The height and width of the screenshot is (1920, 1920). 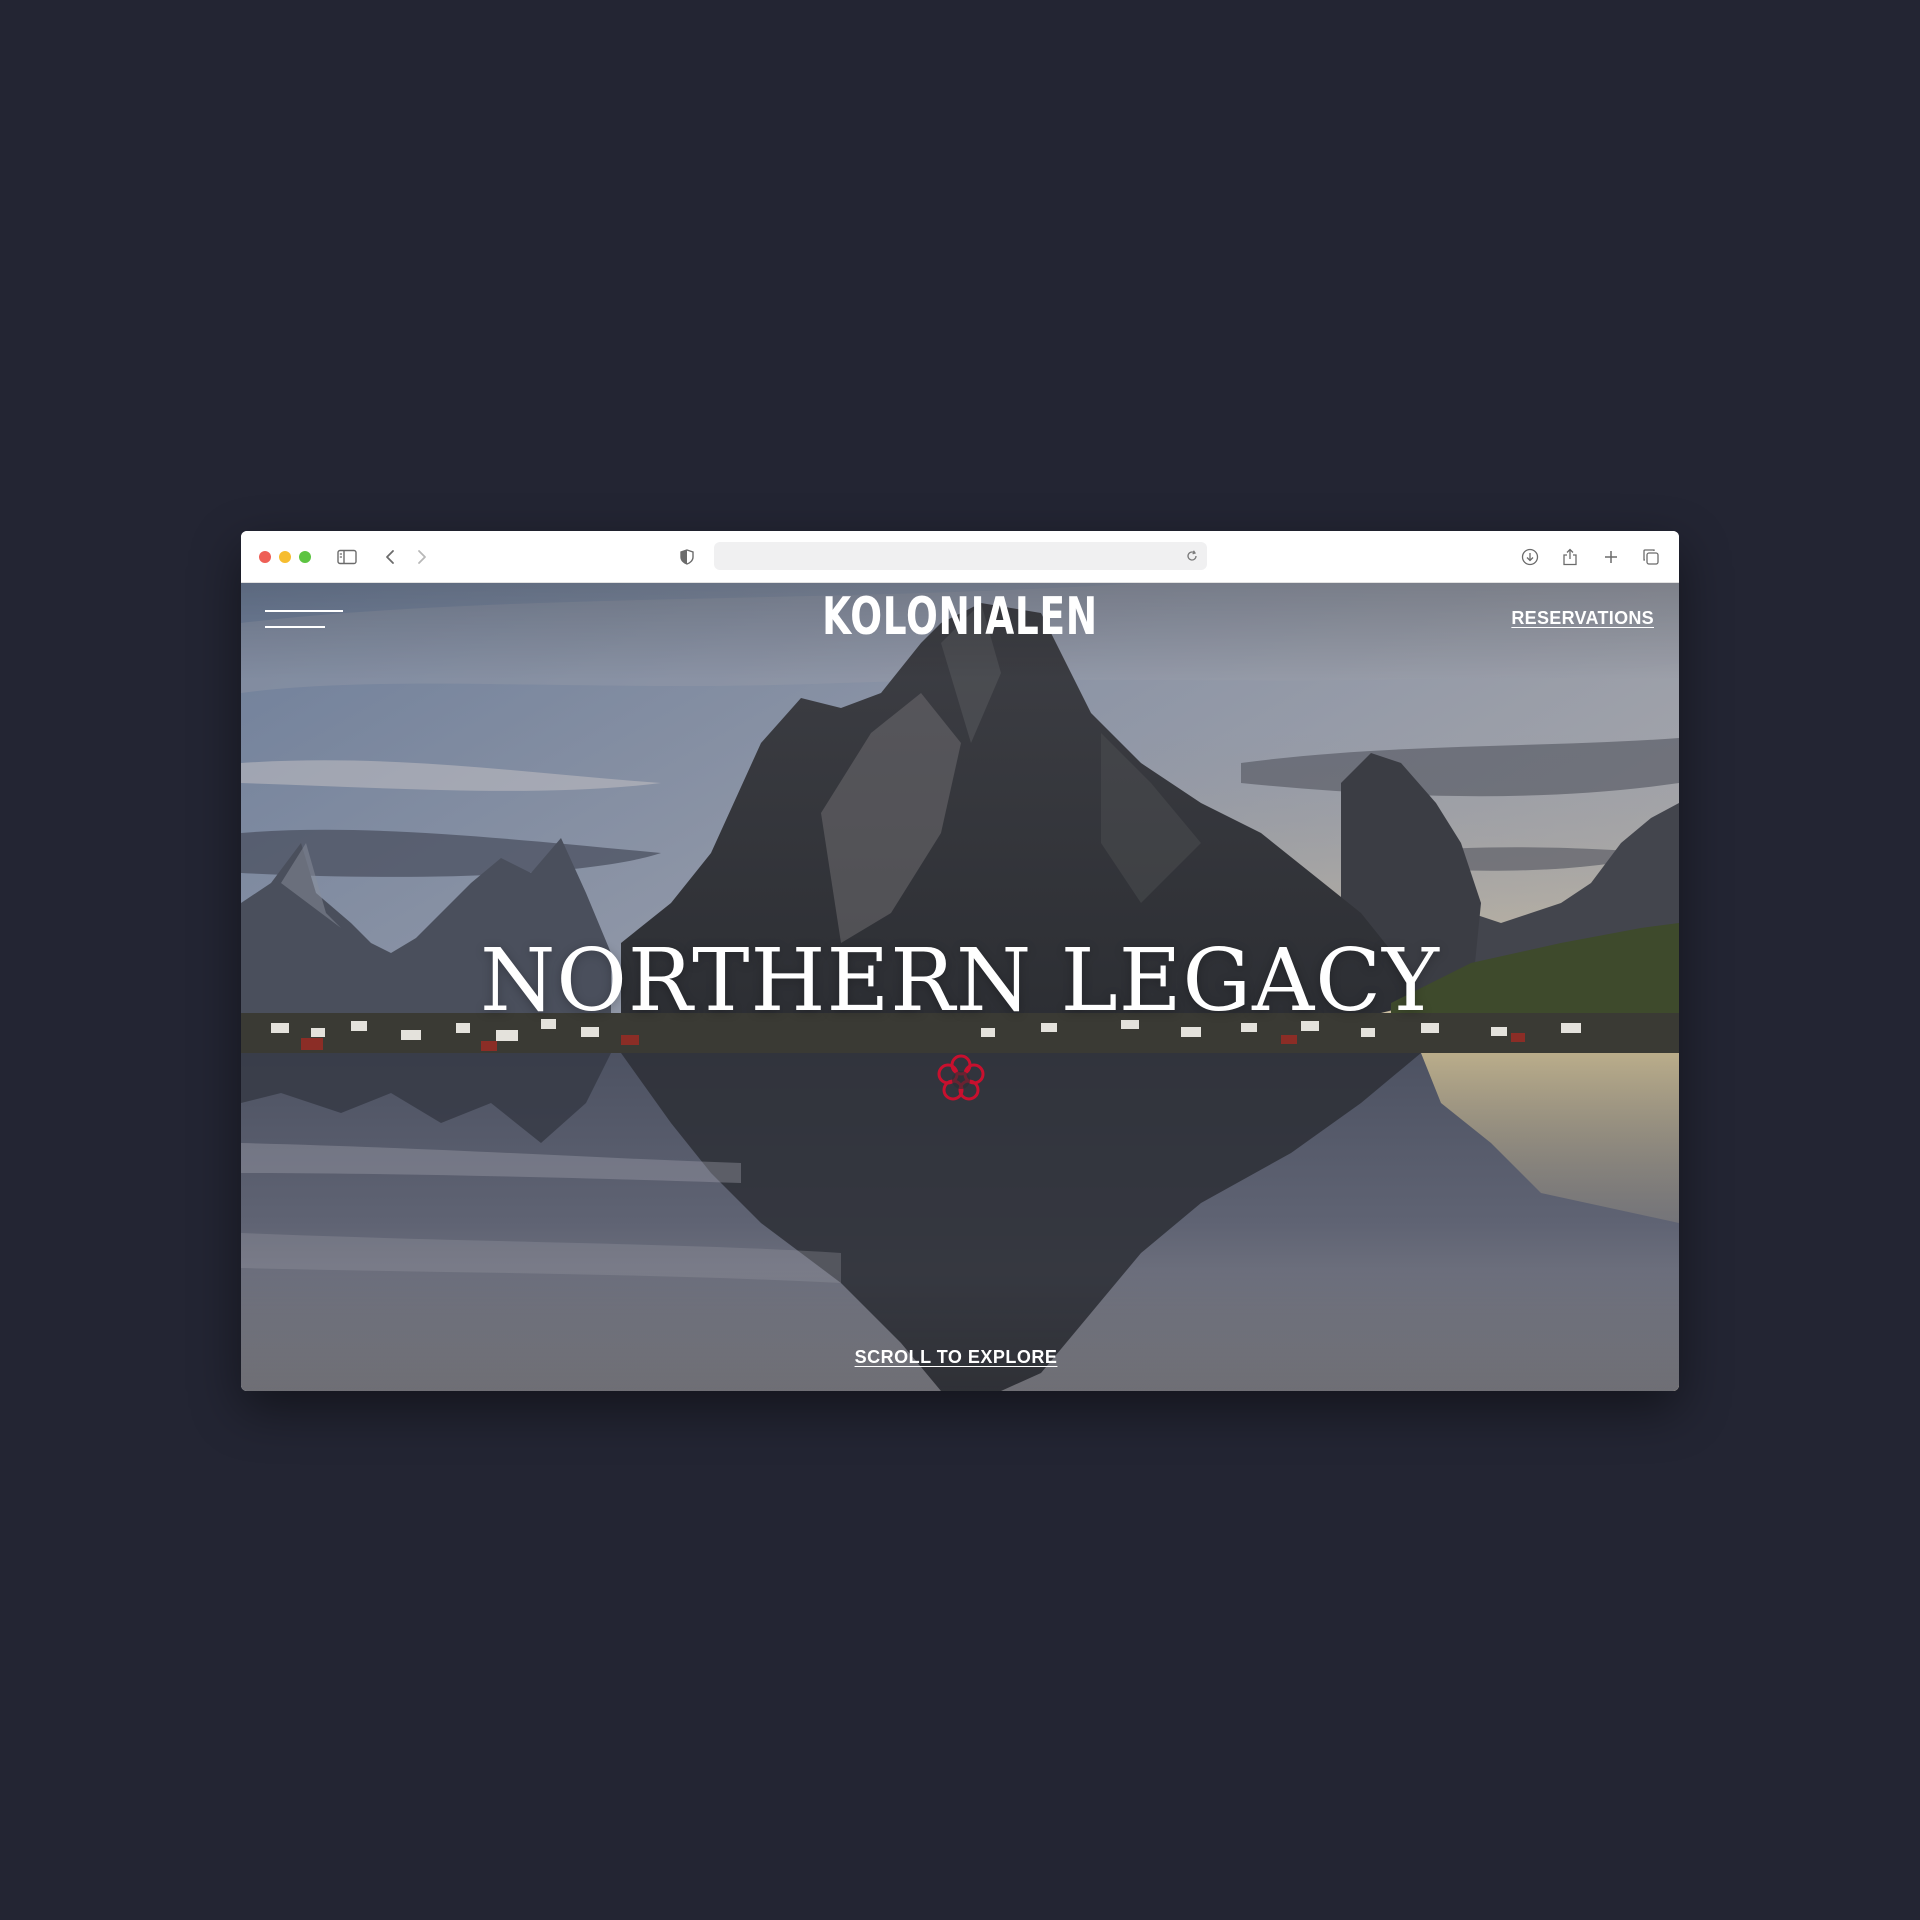 I want to click on reservations-link: RESERVATIONS, so click(x=1582, y=618).